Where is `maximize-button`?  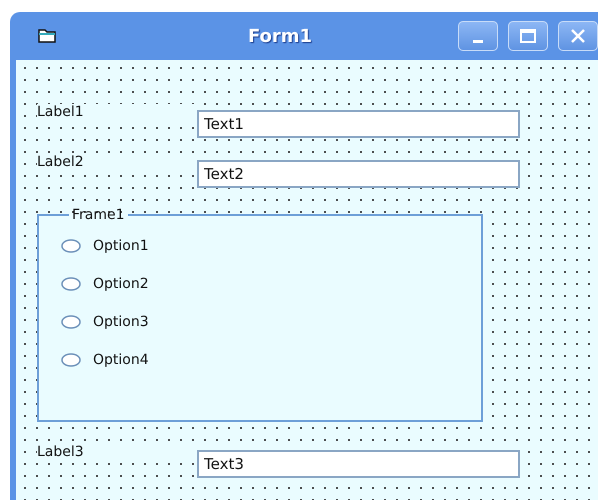 maximize-button is located at coordinates (528, 36).